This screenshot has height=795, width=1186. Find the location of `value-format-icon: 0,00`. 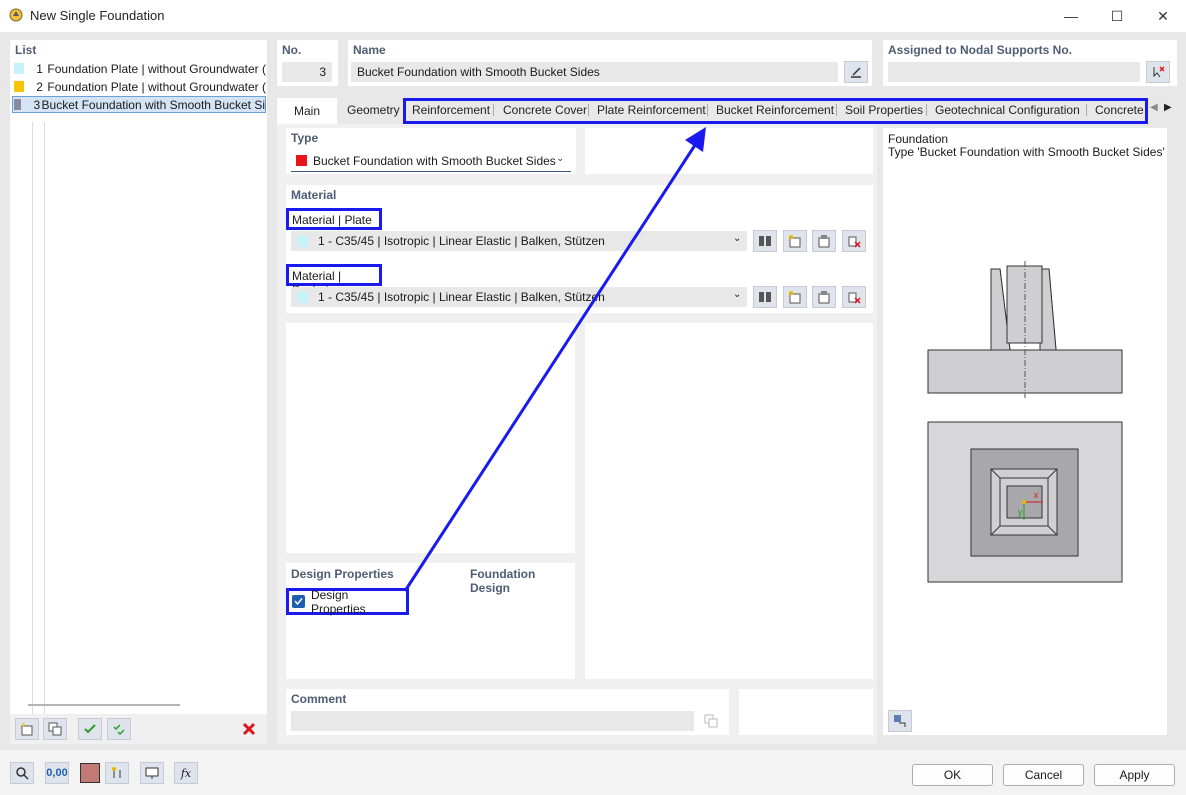

value-format-icon: 0,00 is located at coordinates (57, 773).